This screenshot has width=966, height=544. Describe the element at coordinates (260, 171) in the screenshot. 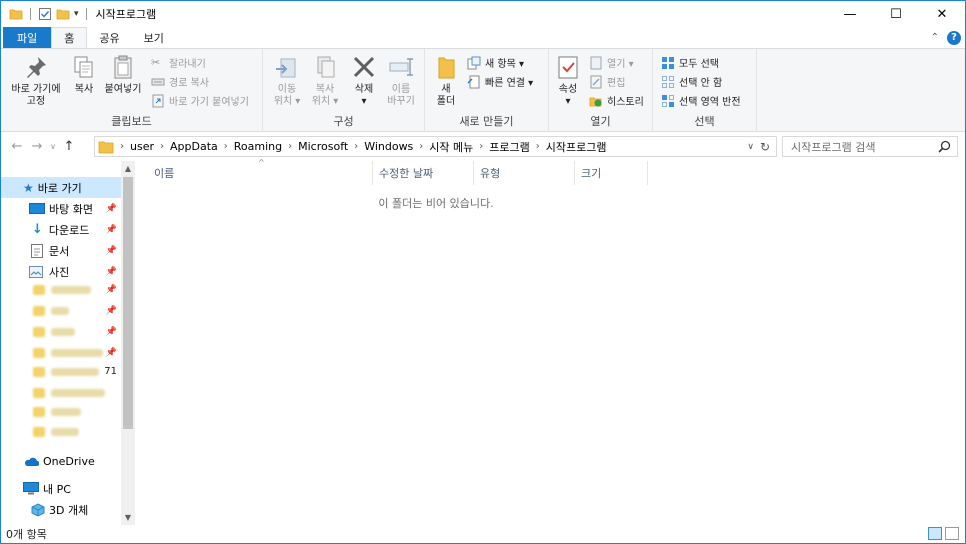

I see `column-name: 이름 ^` at that location.